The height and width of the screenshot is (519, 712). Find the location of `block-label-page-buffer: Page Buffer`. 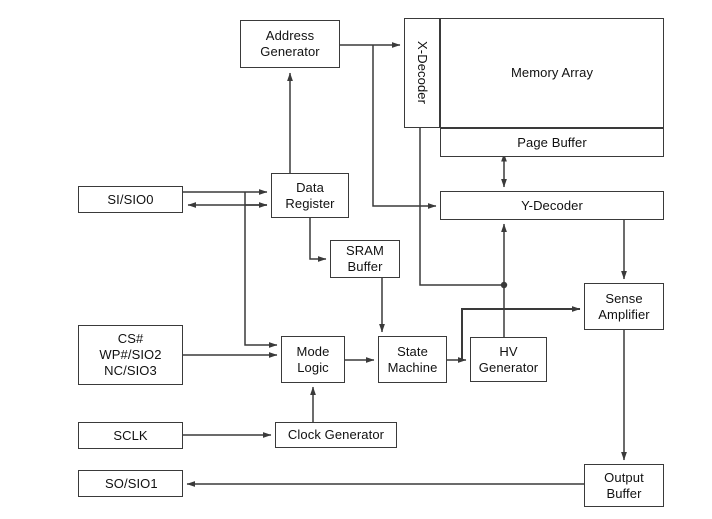

block-label-page-buffer: Page Buffer is located at coordinates (552, 142).